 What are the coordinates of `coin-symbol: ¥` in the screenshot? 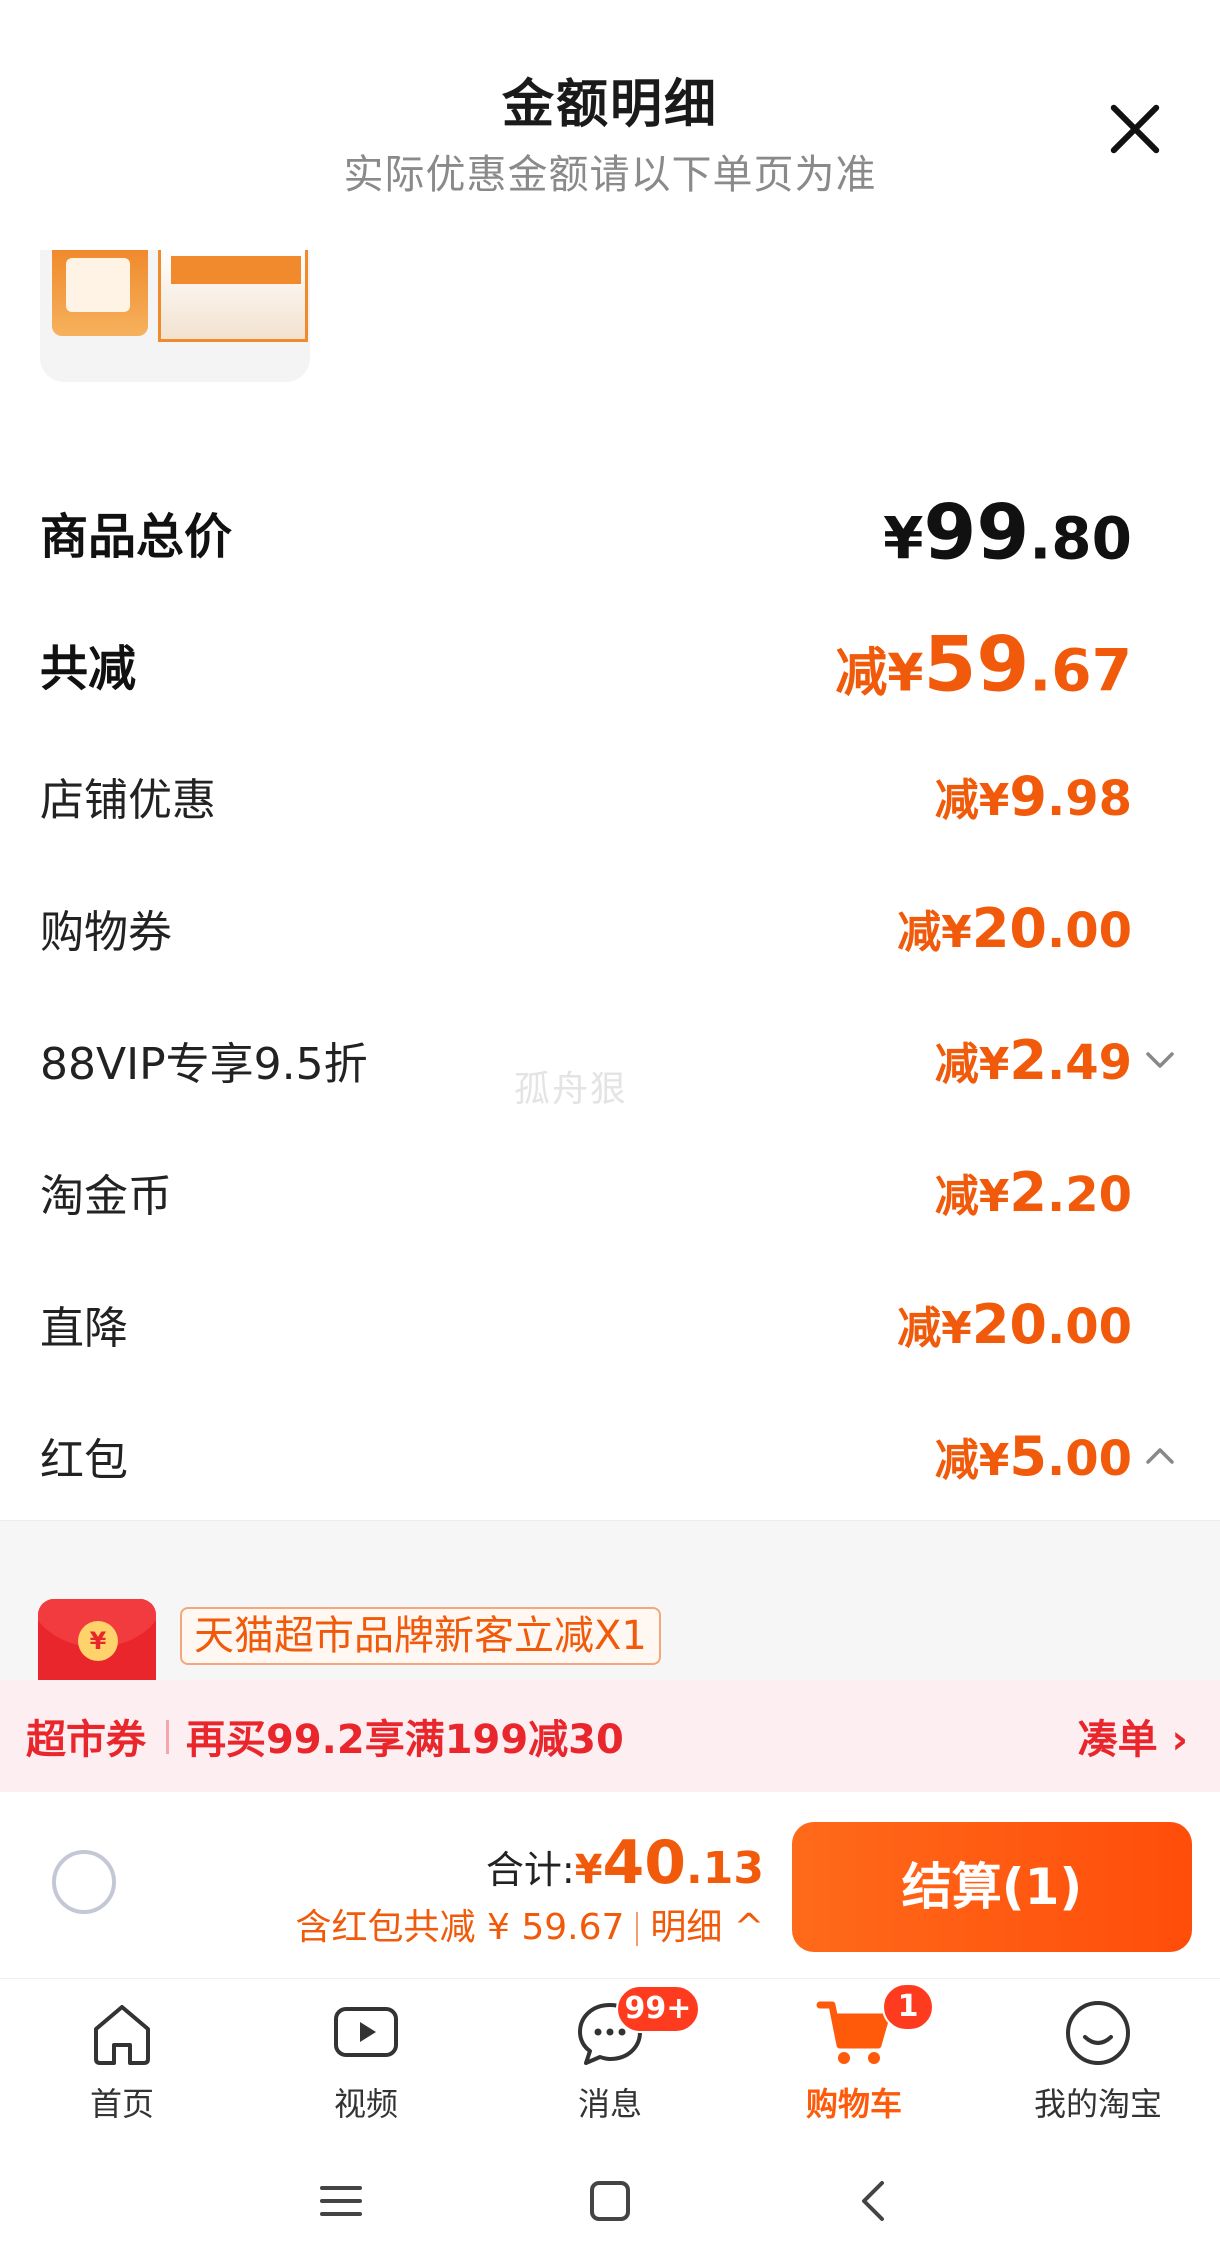 It's located at (98, 1641).